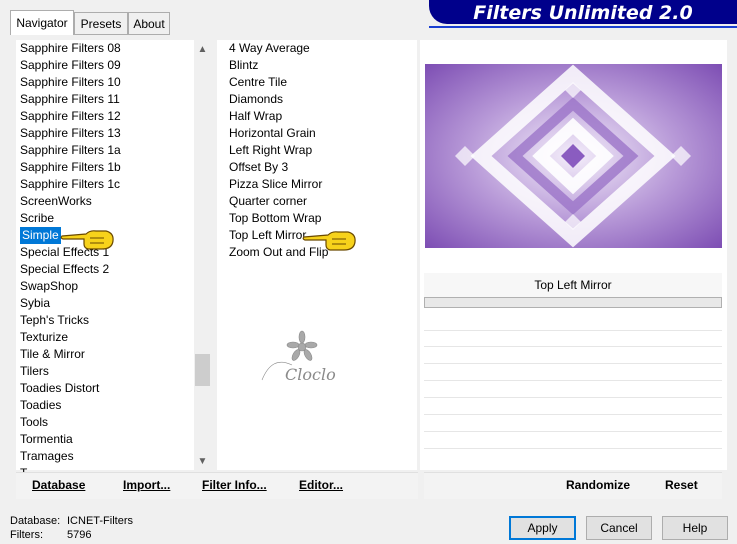  I want to click on category-item: Tools, so click(70, 422).